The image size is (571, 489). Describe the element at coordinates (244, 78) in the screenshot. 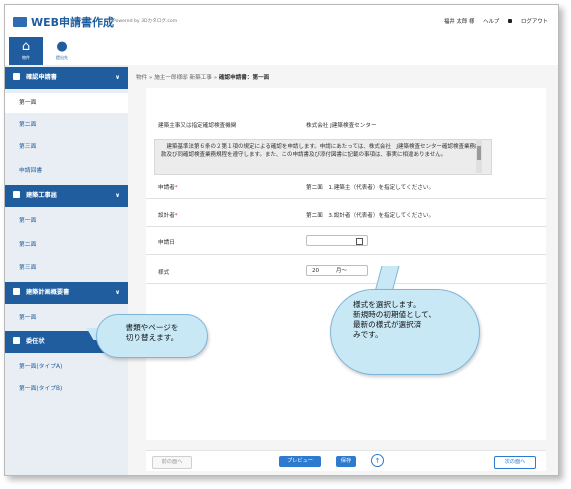

I see `breadcrumb-current: 確認申請書：第一面` at that location.